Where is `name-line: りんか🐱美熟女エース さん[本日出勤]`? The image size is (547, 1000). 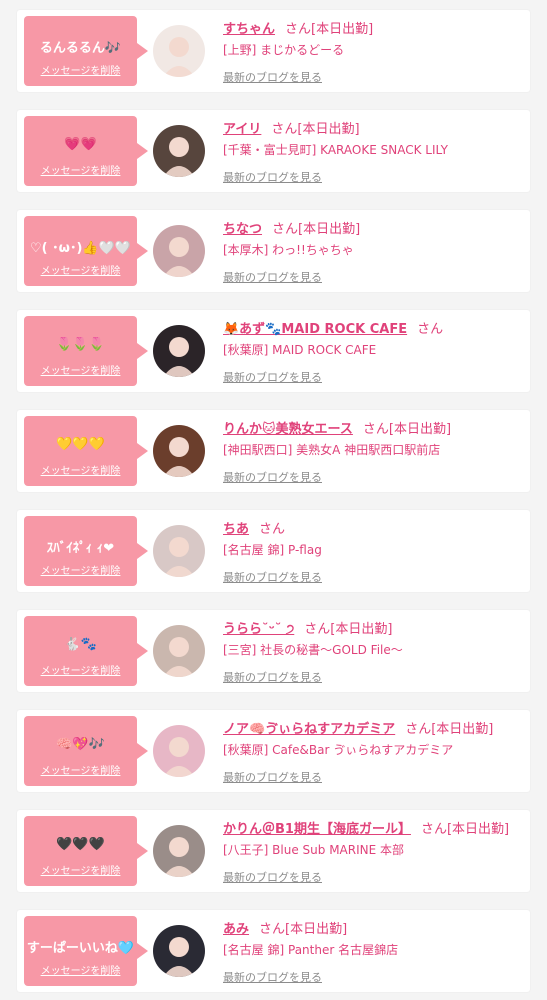 name-line: りんか🐱美熟女エース さん[本日出勤] is located at coordinates (337, 427).